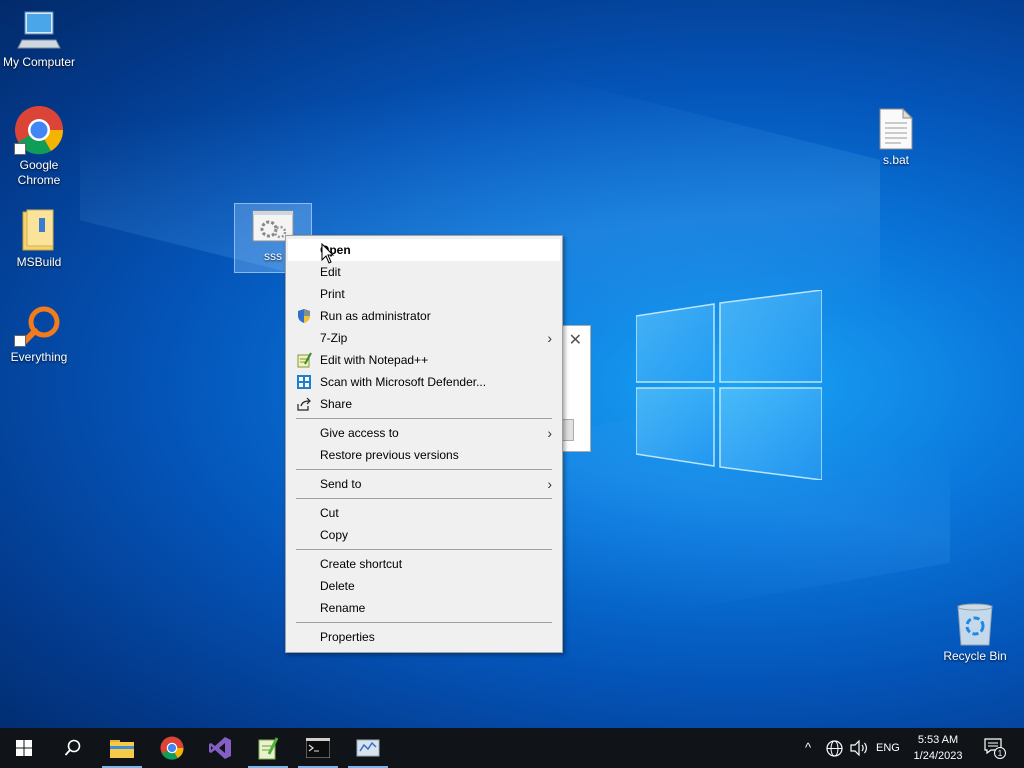  Describe the element at coordinates (39, 172) in the screenshot. I see `desktop-icon-label: Google Chrome` at that location.